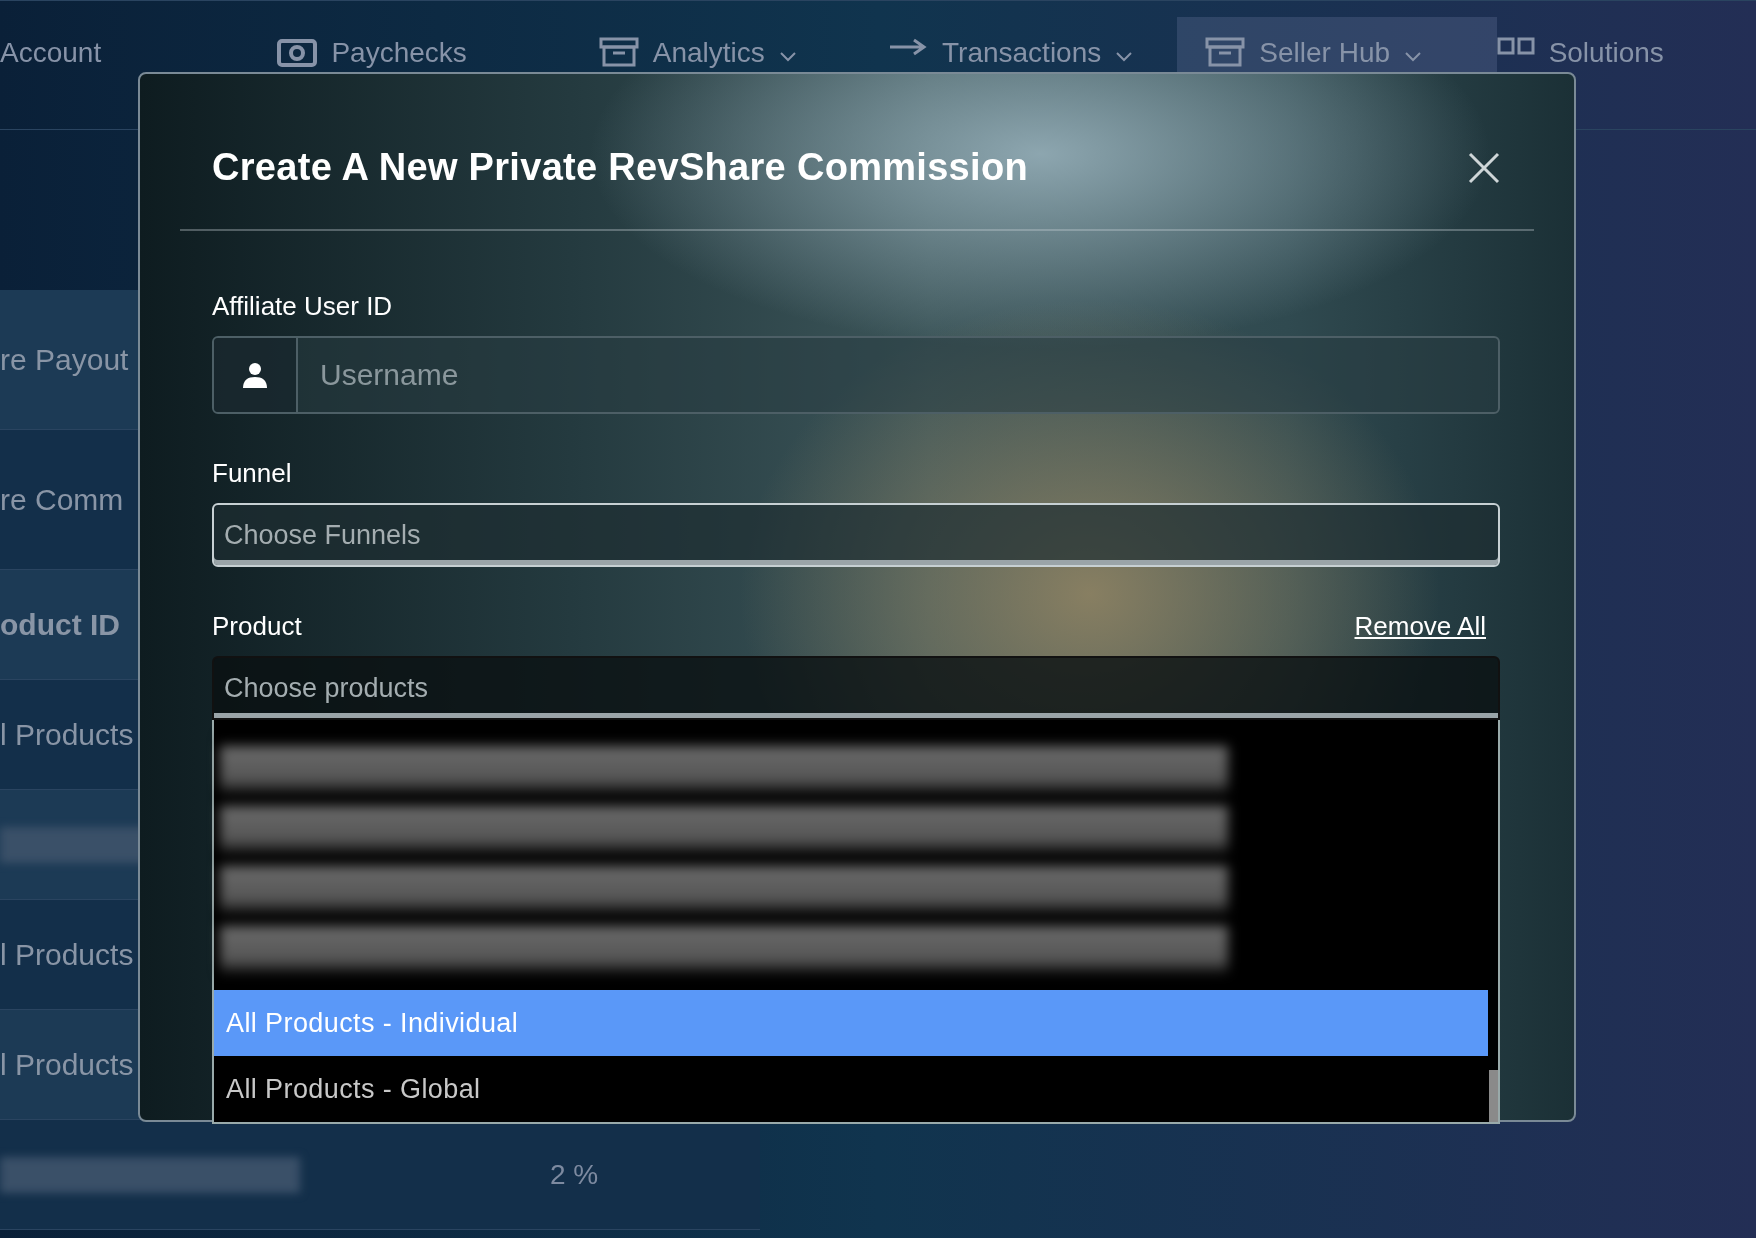 The height and width of the screenshot is (1238, 1756). Describe the element at coordinates (1484, 167) in the screenshot. I see `close-icon` at that location.